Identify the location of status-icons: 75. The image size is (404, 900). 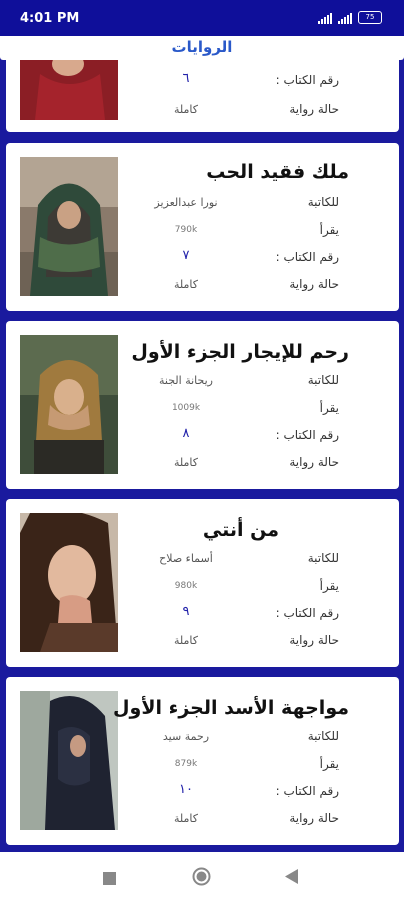
(350, 17).